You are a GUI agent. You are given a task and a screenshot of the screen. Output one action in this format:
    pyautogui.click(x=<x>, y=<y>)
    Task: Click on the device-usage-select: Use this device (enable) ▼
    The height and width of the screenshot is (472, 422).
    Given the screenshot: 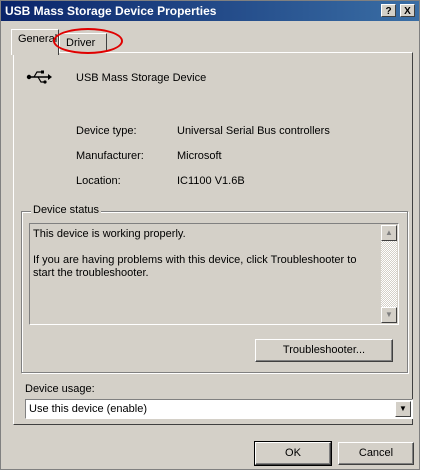 What is the action you would take?
    pyautogui.click(x=219, y=409)
    